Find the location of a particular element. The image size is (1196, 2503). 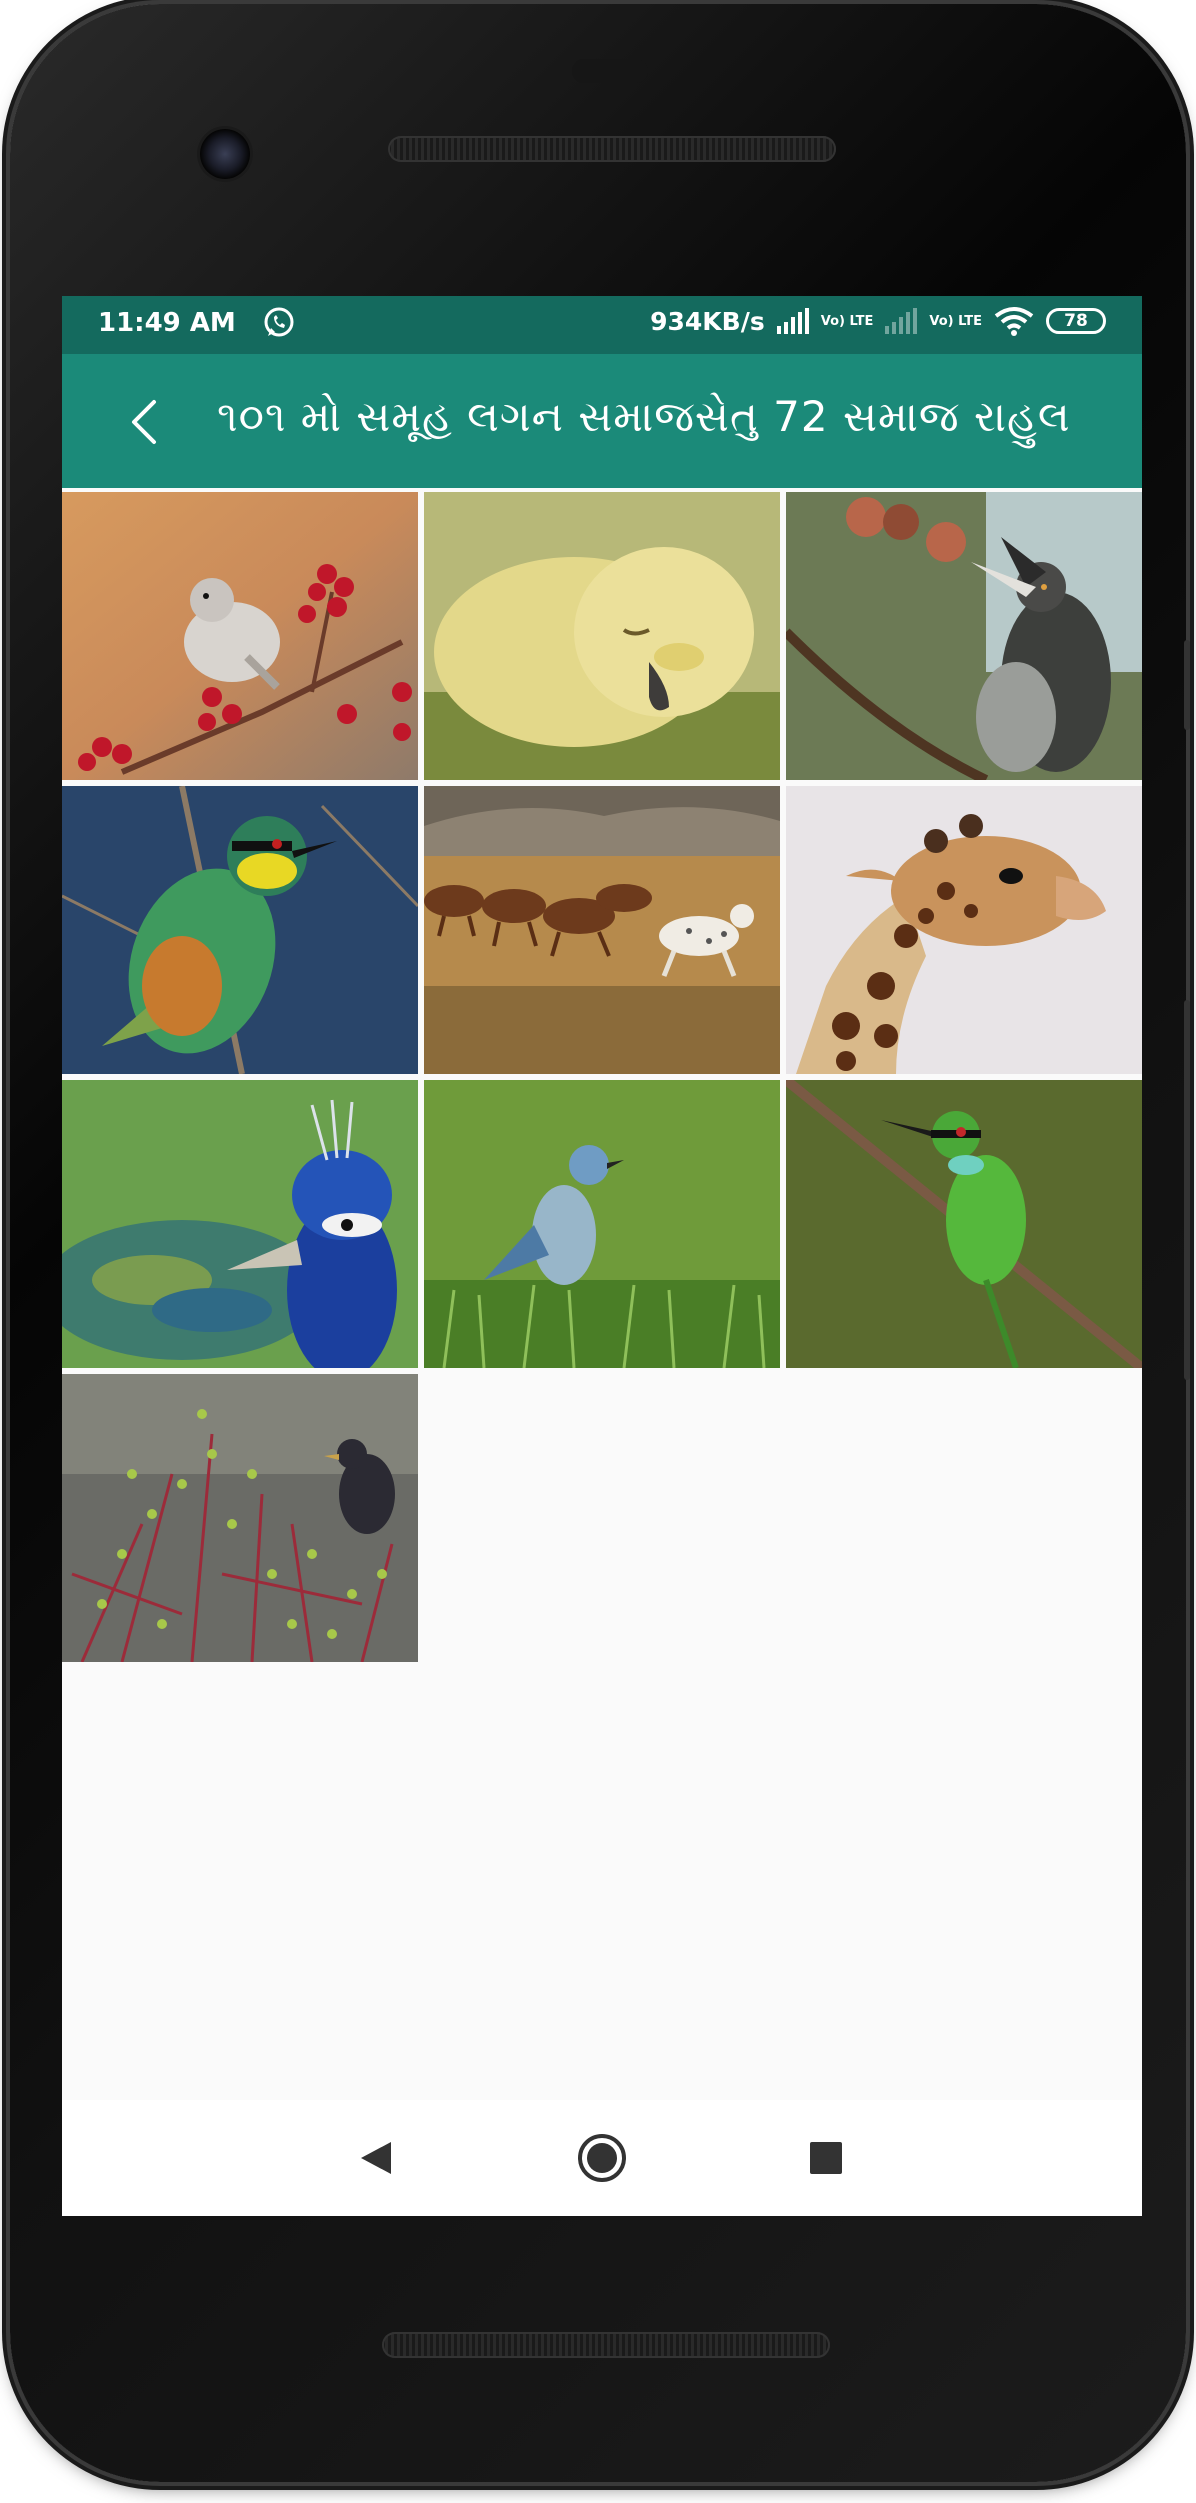

image-bee-eater-colorful is located at coordinates (240, 930).